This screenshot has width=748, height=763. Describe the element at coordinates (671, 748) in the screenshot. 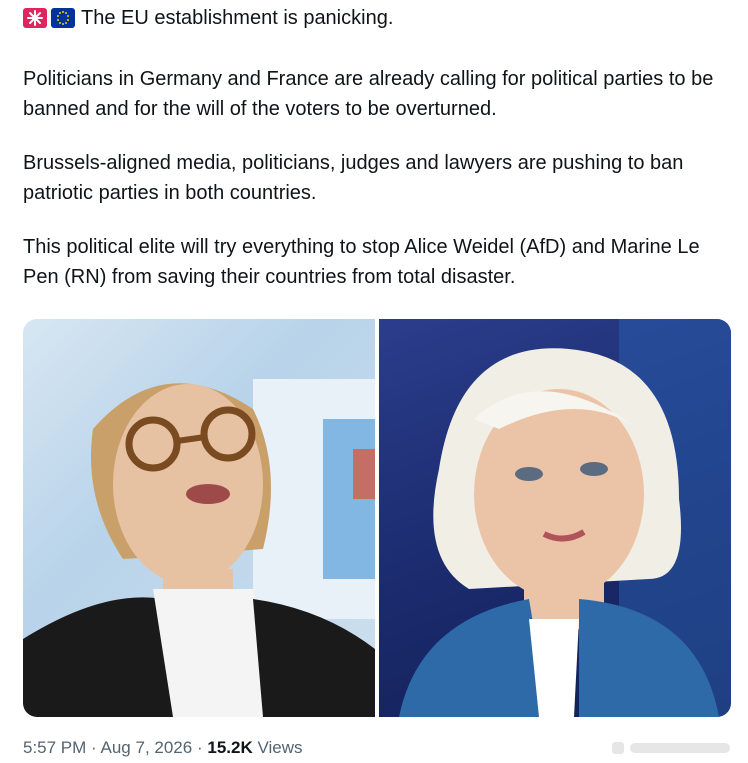

I see `watermark-icon` at that location.